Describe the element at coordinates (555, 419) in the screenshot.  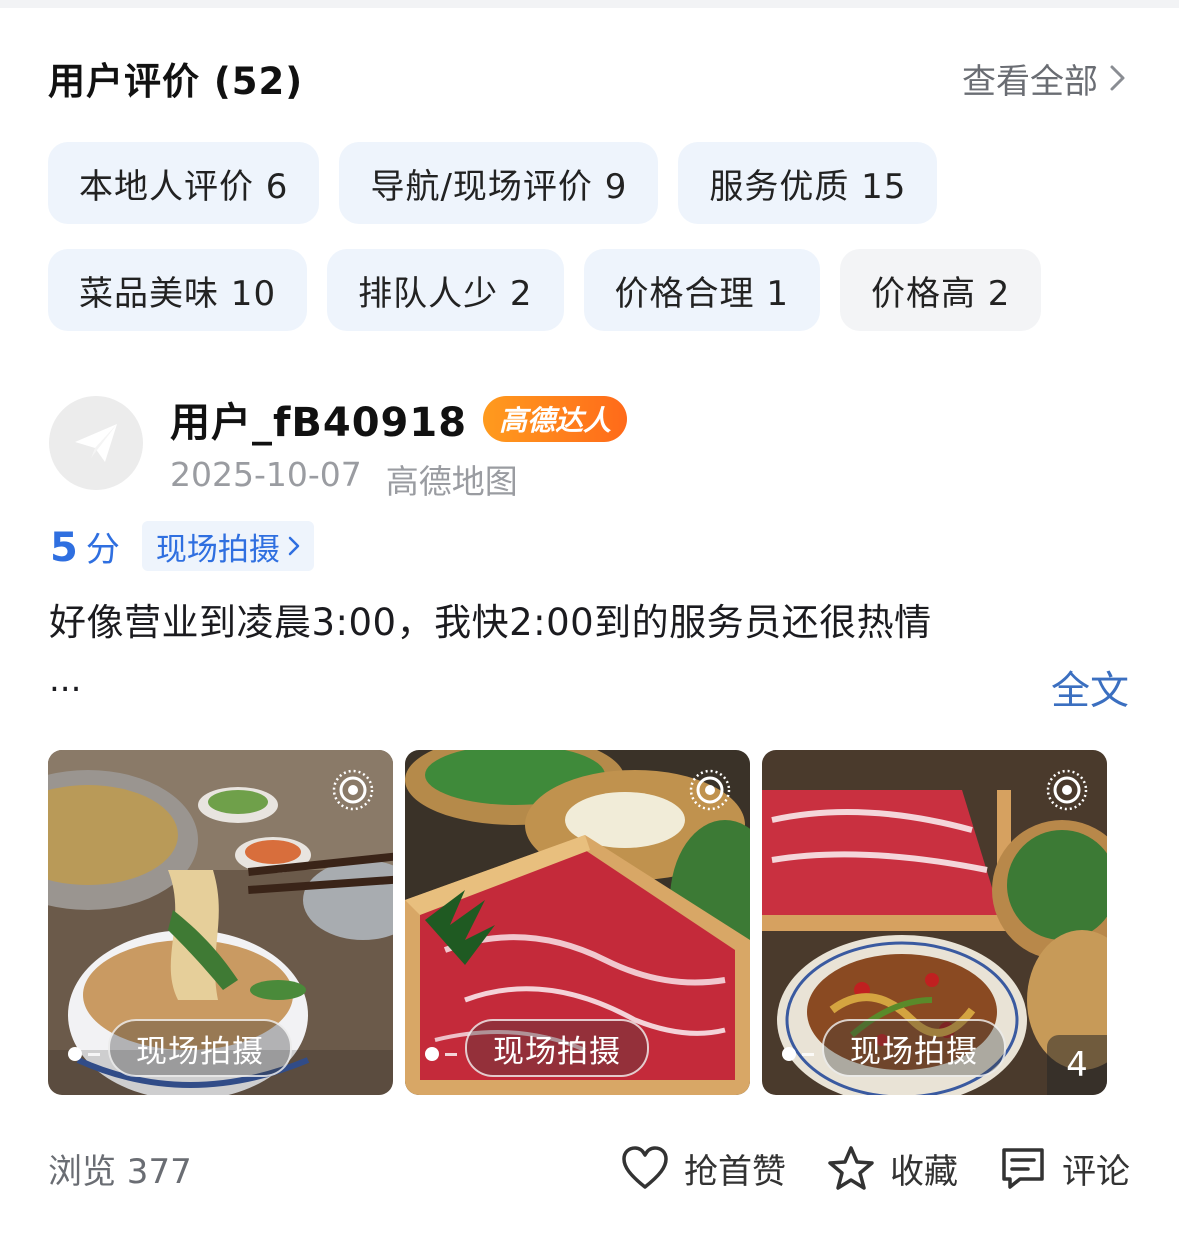
I see `expert-badge: 高德达人` at that location.